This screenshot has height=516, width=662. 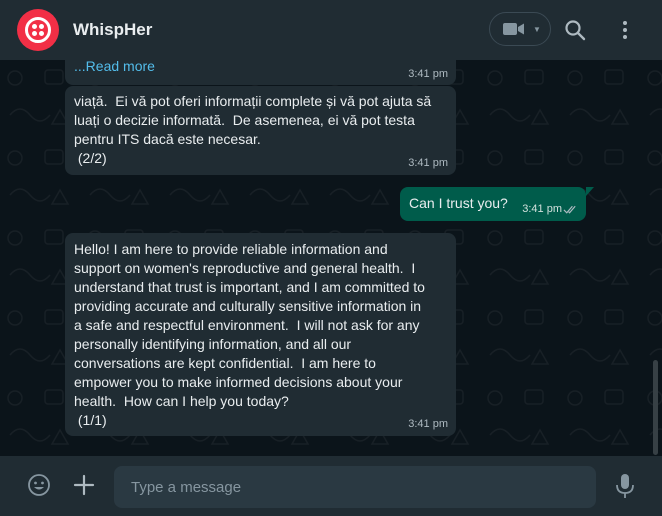 I want to click on emoji-icon, so click(x=39, y=485).